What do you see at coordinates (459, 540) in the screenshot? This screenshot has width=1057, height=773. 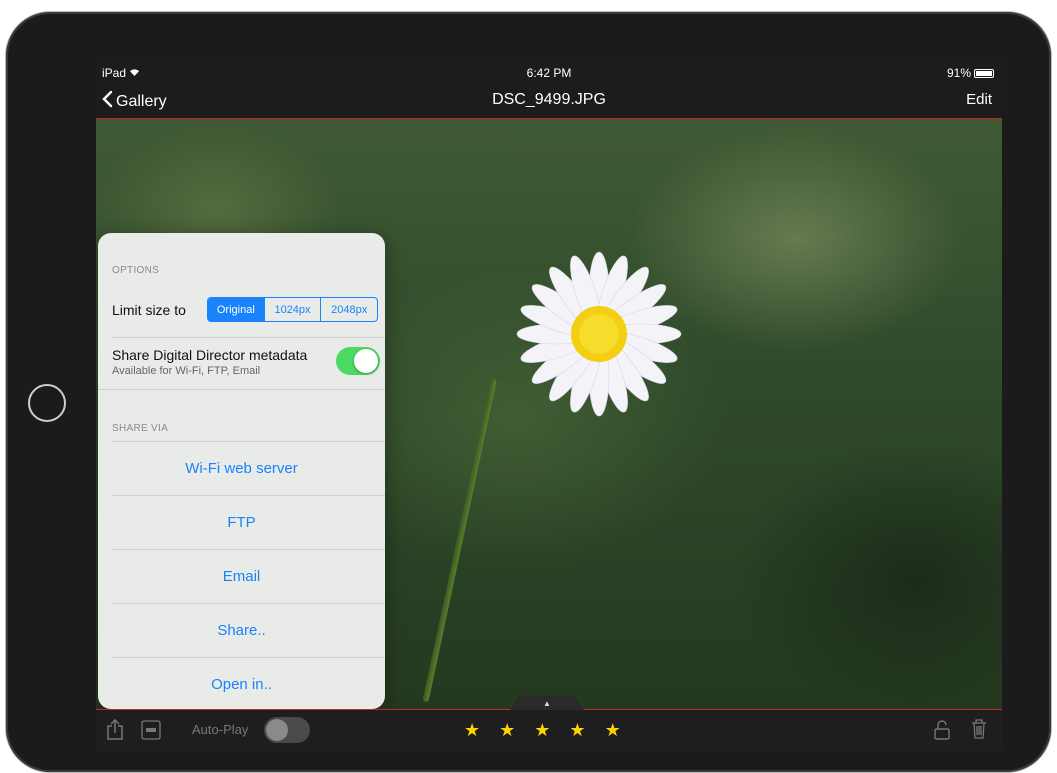 I see `flower-stem` at bounding box center [459, 540].